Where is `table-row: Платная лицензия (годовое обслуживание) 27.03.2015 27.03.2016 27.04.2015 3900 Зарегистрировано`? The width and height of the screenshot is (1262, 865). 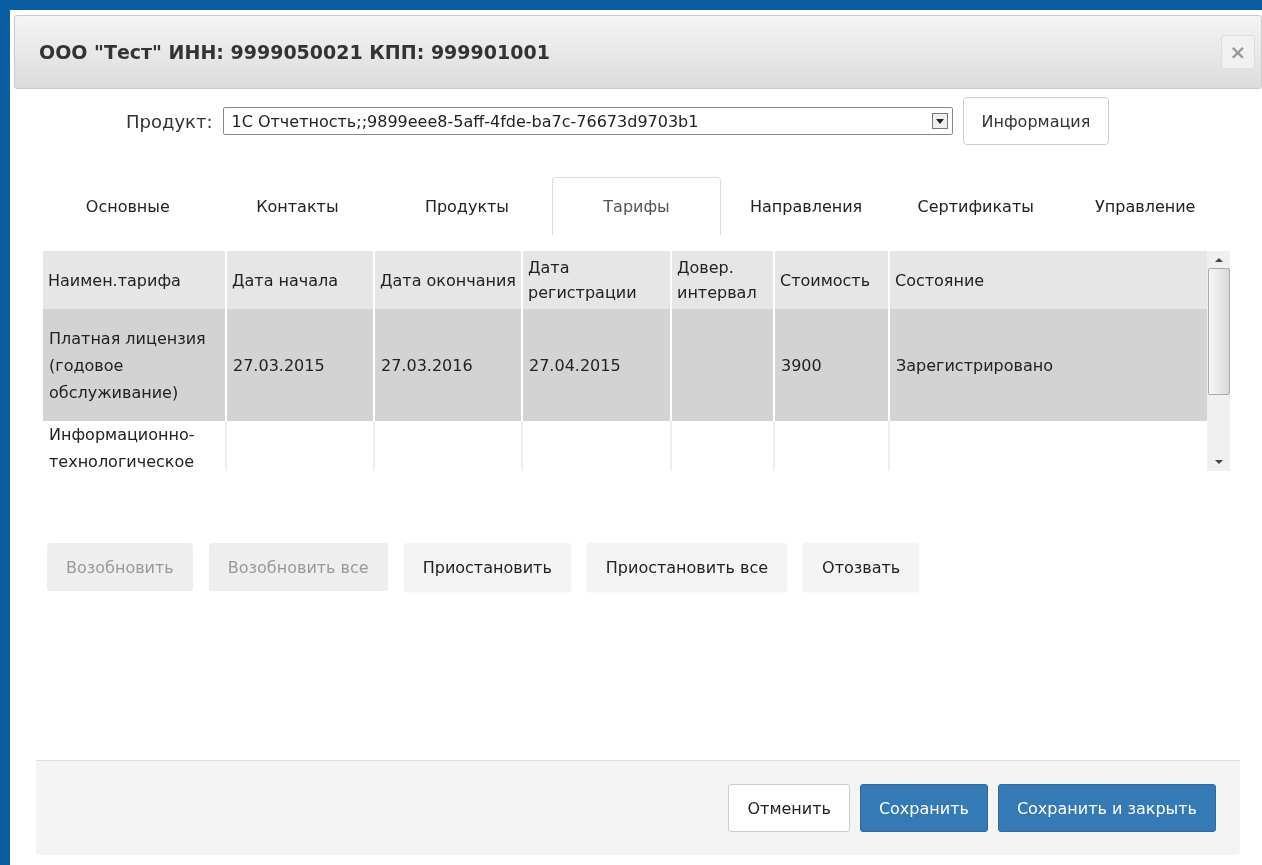 table-row: Платная лицензия (годовое обслуживание) 27.03.2015 27.03.2016 27.04.2015 3900 Зарегистрировано is located at coordinates (625, 365).